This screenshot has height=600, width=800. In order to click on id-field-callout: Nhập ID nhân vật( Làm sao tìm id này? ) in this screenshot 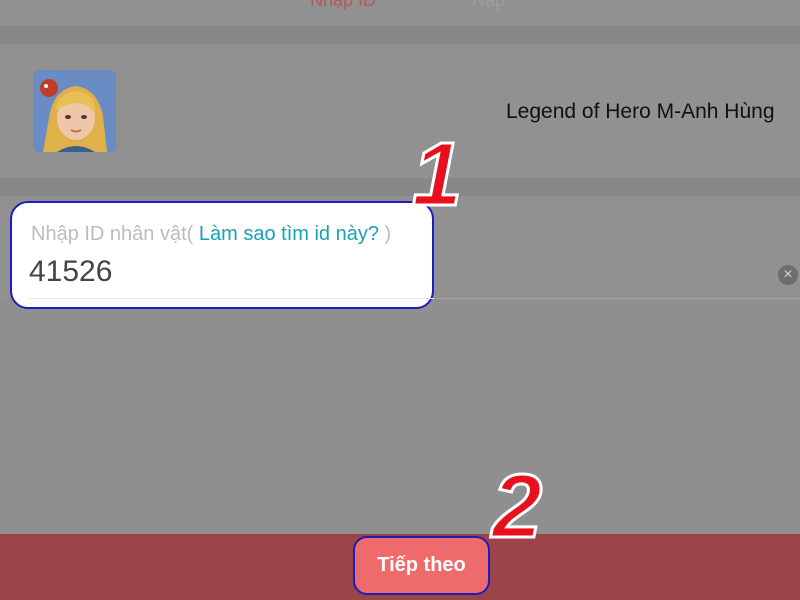, I will do `click(222, 255)`.